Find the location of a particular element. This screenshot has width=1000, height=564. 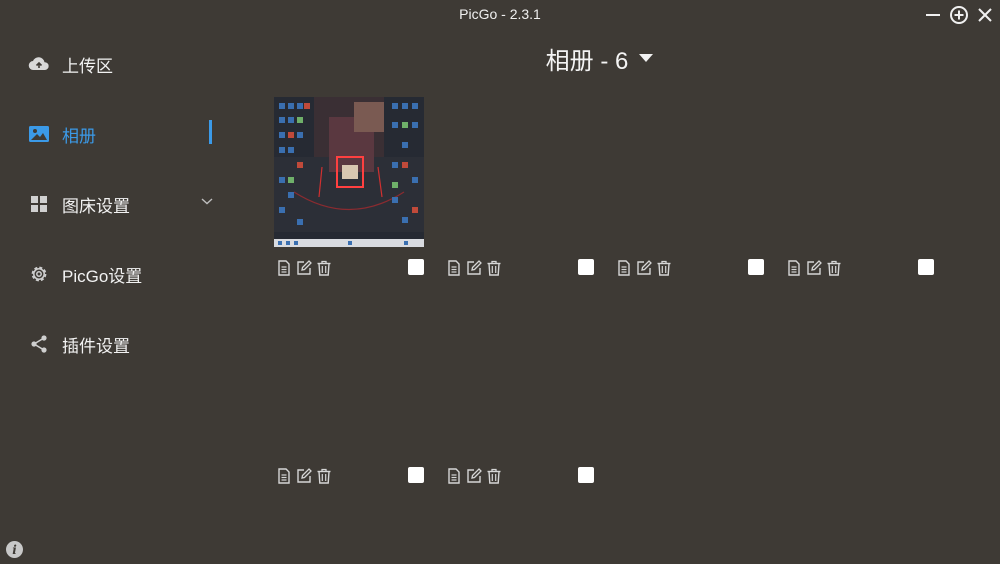

gear-icon is located at coordinates (39, 274).